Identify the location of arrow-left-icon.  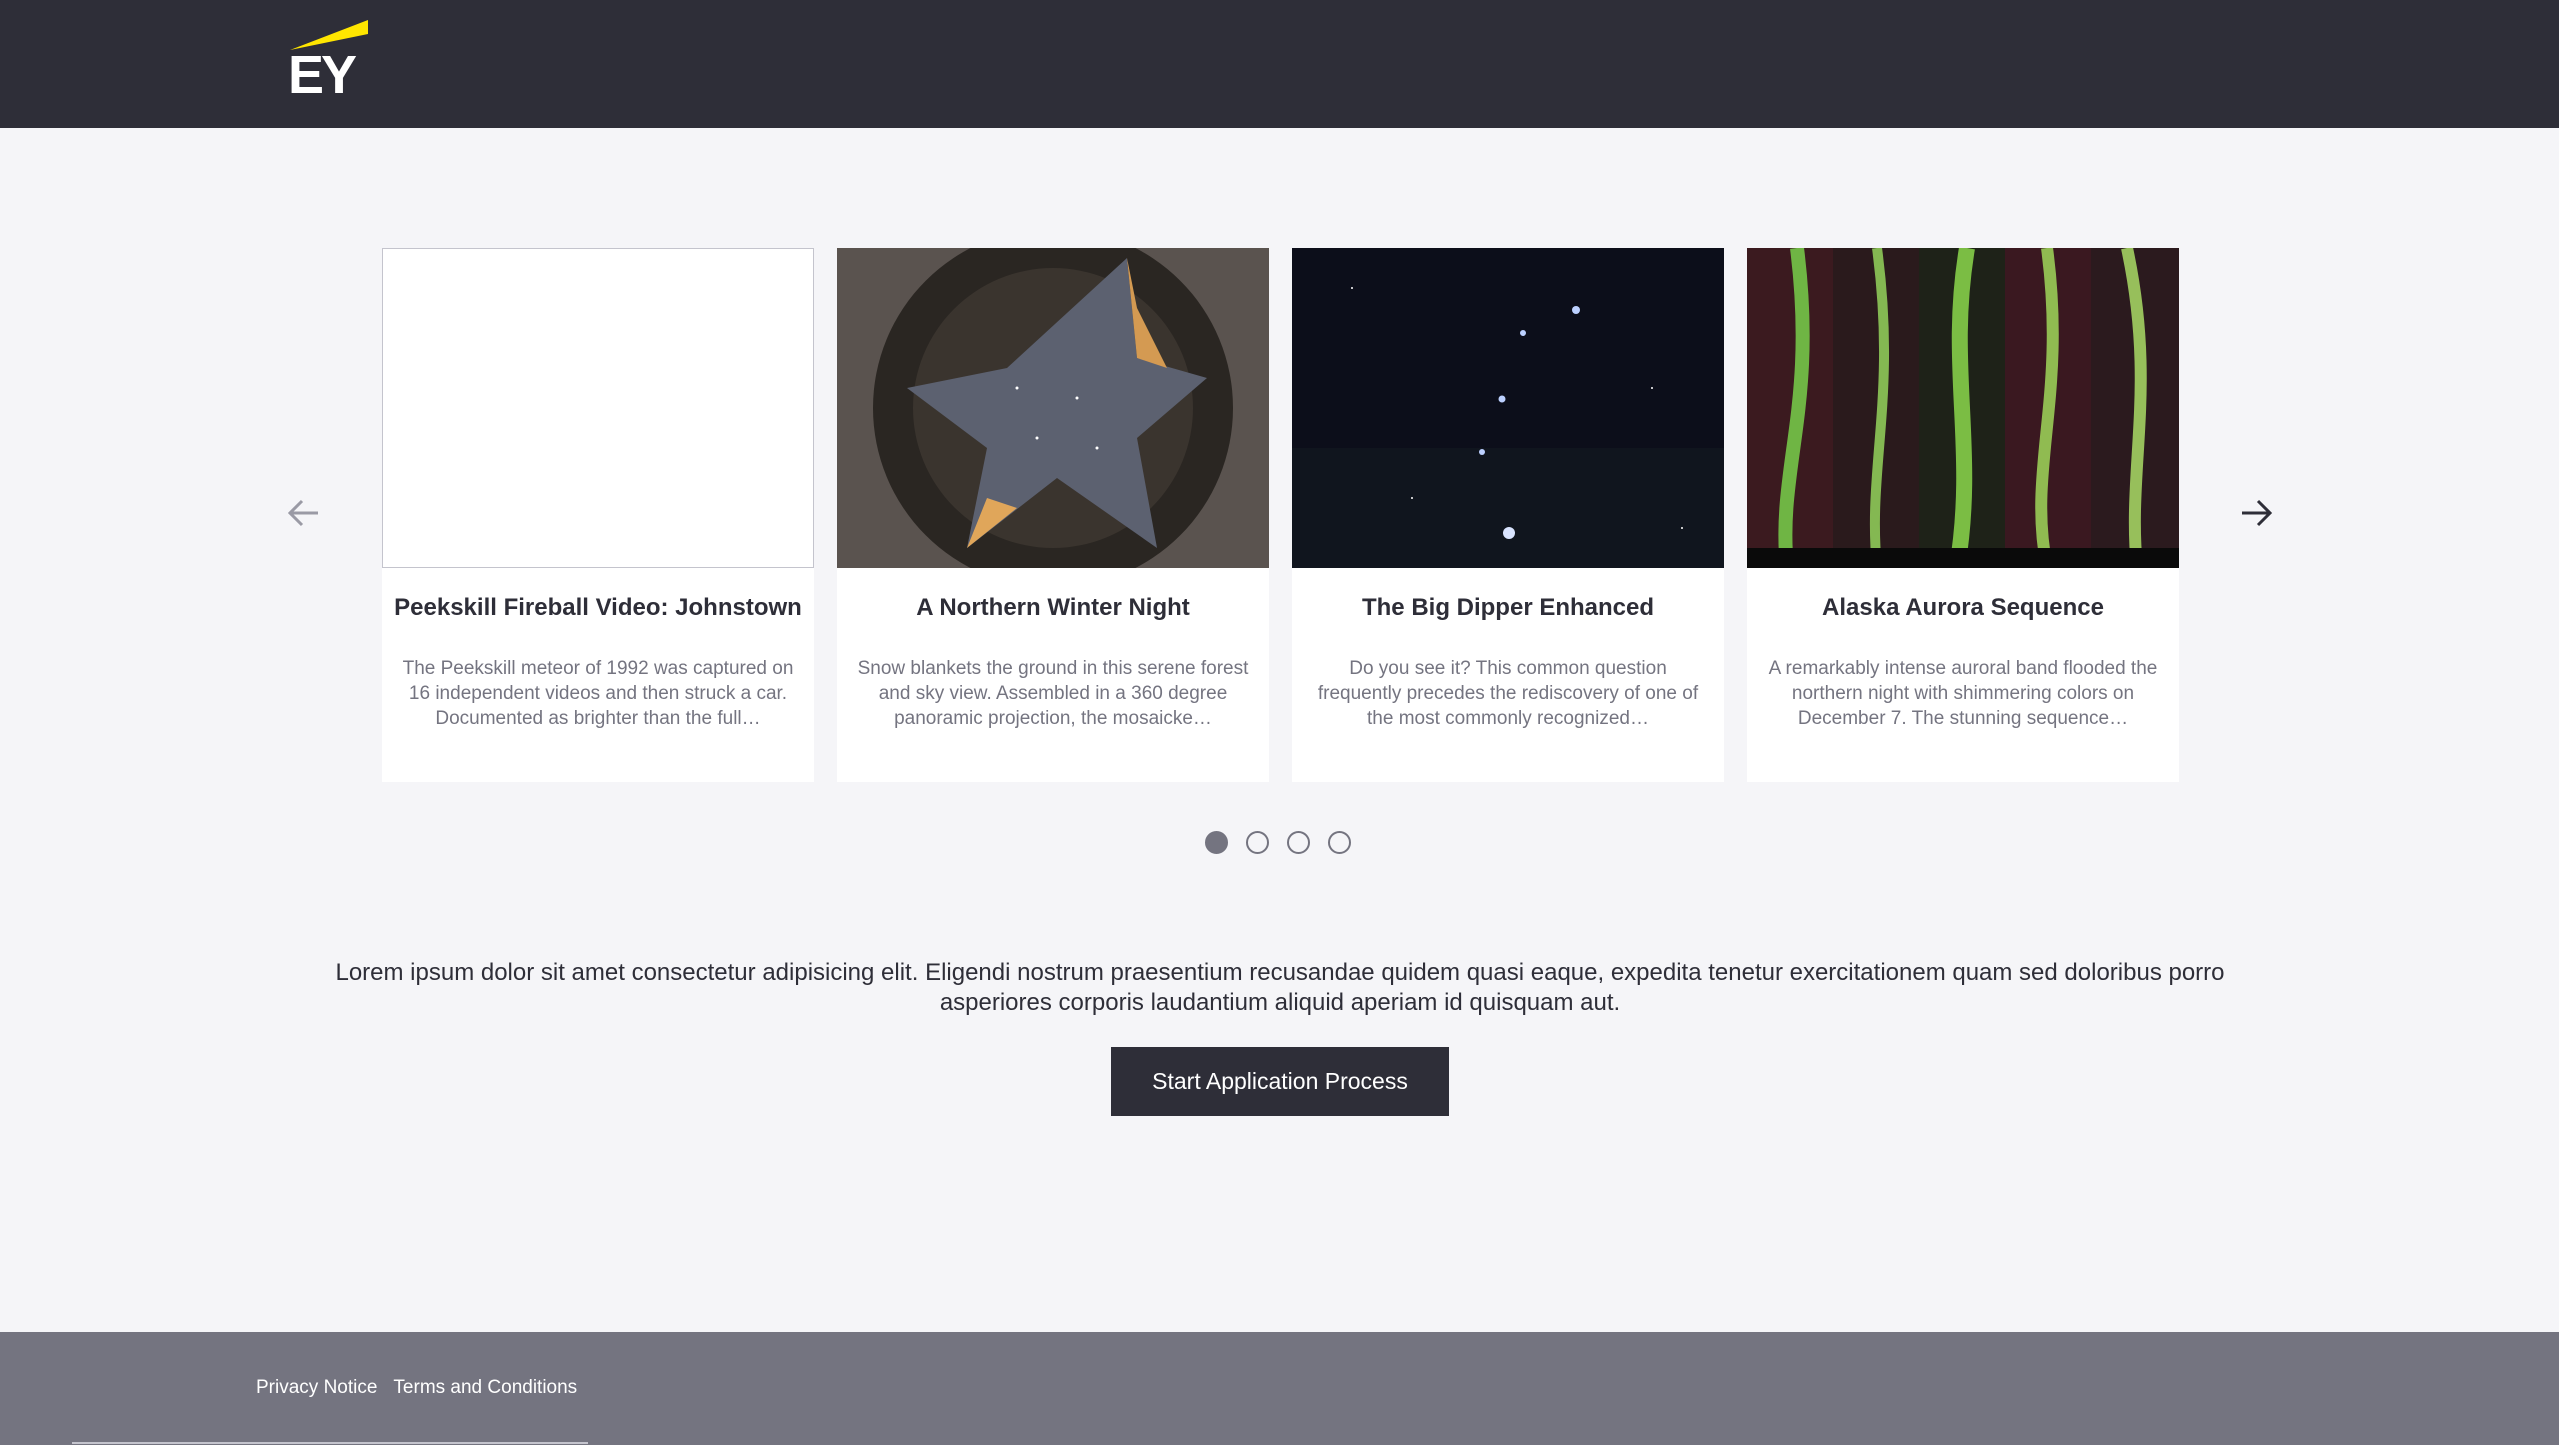
(302, 513).